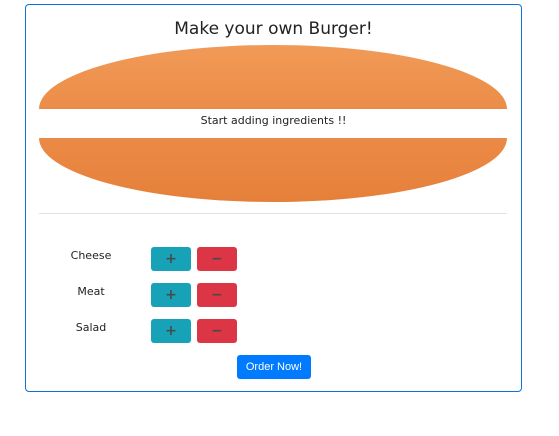  I want to click on page-title: Make your own Burger!, so click(273, 29).